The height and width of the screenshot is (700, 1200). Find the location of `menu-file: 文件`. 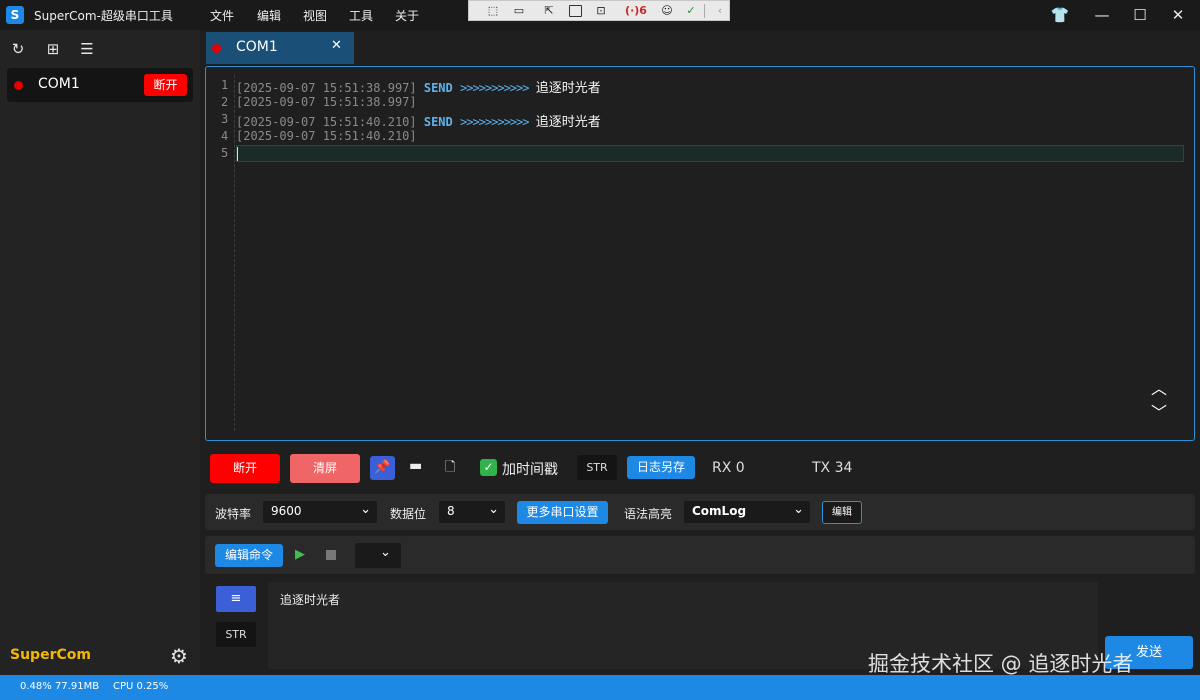

menu-file: 文件 is located at coordinates (222, 15).